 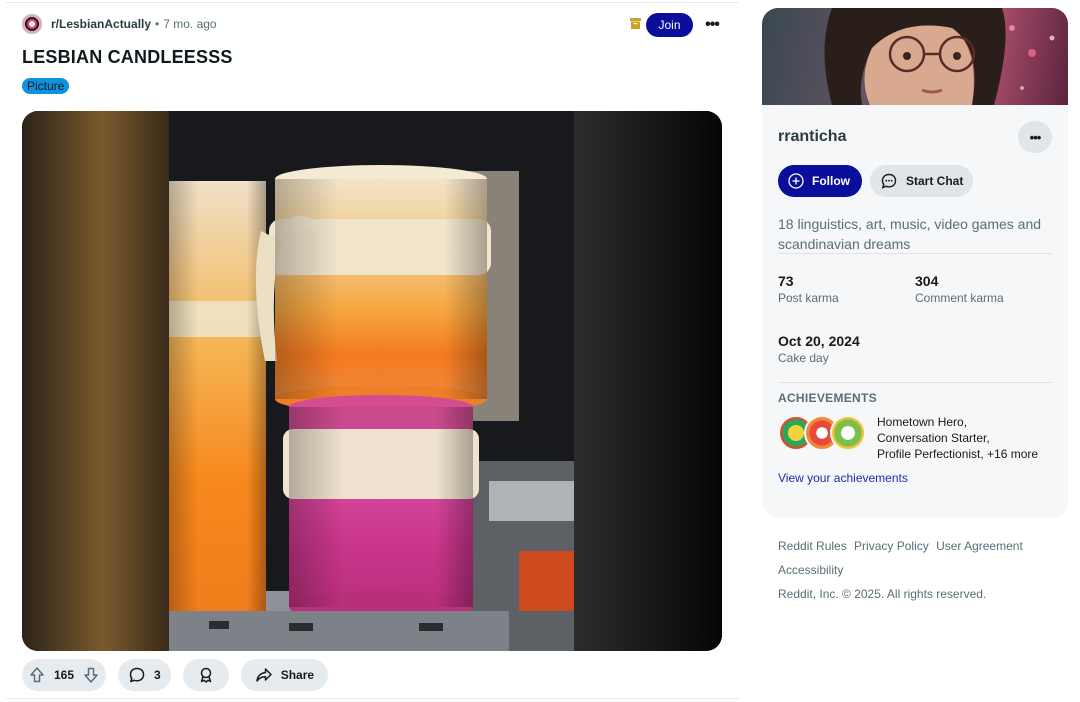 I want to click on profile-username: rranticha, so click(x=812, y=136).